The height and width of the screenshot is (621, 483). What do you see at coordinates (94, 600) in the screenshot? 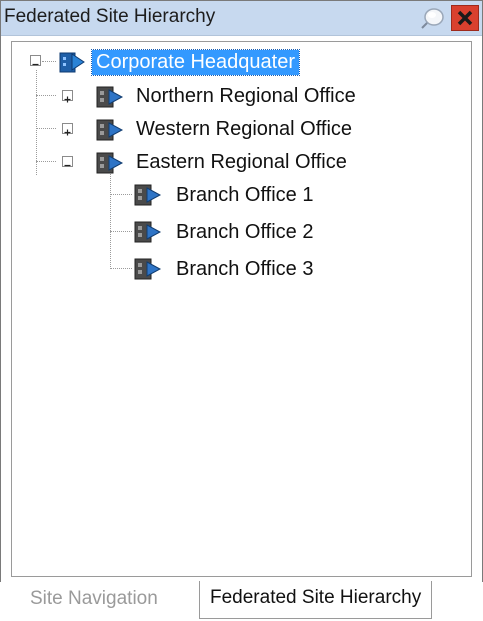
I see `tab-site-navigation: Site Navigation` at bounding box center [94, 600].